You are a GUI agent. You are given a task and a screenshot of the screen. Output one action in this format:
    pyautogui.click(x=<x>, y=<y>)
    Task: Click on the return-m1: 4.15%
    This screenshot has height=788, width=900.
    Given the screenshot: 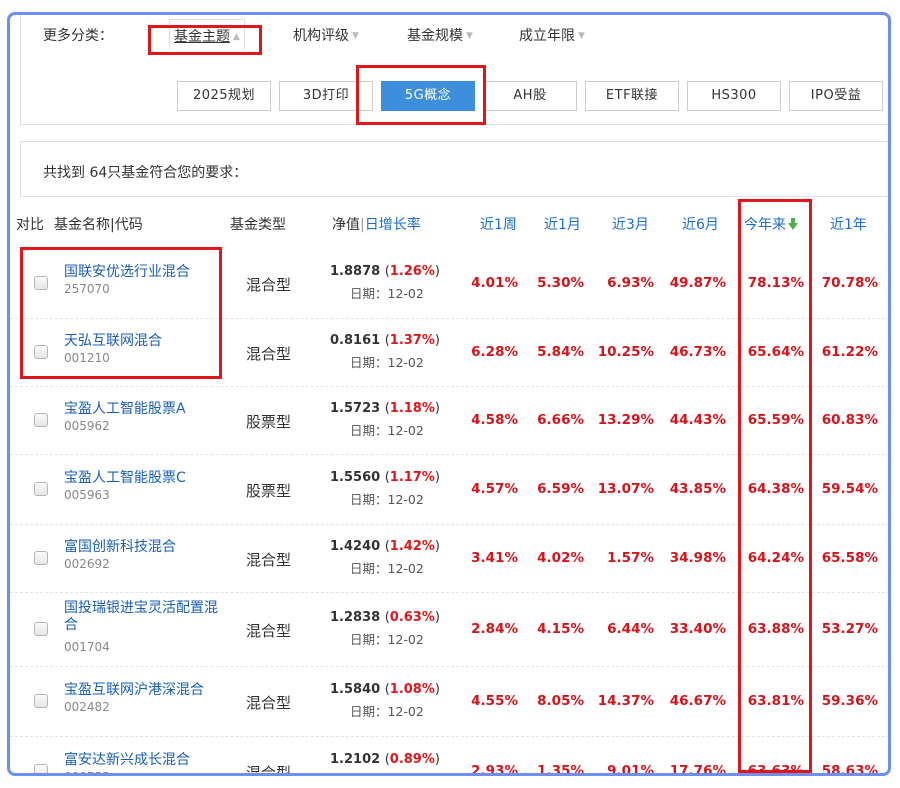 What is the action you would take?
    pyautogui.click(x=560, y=629)
    